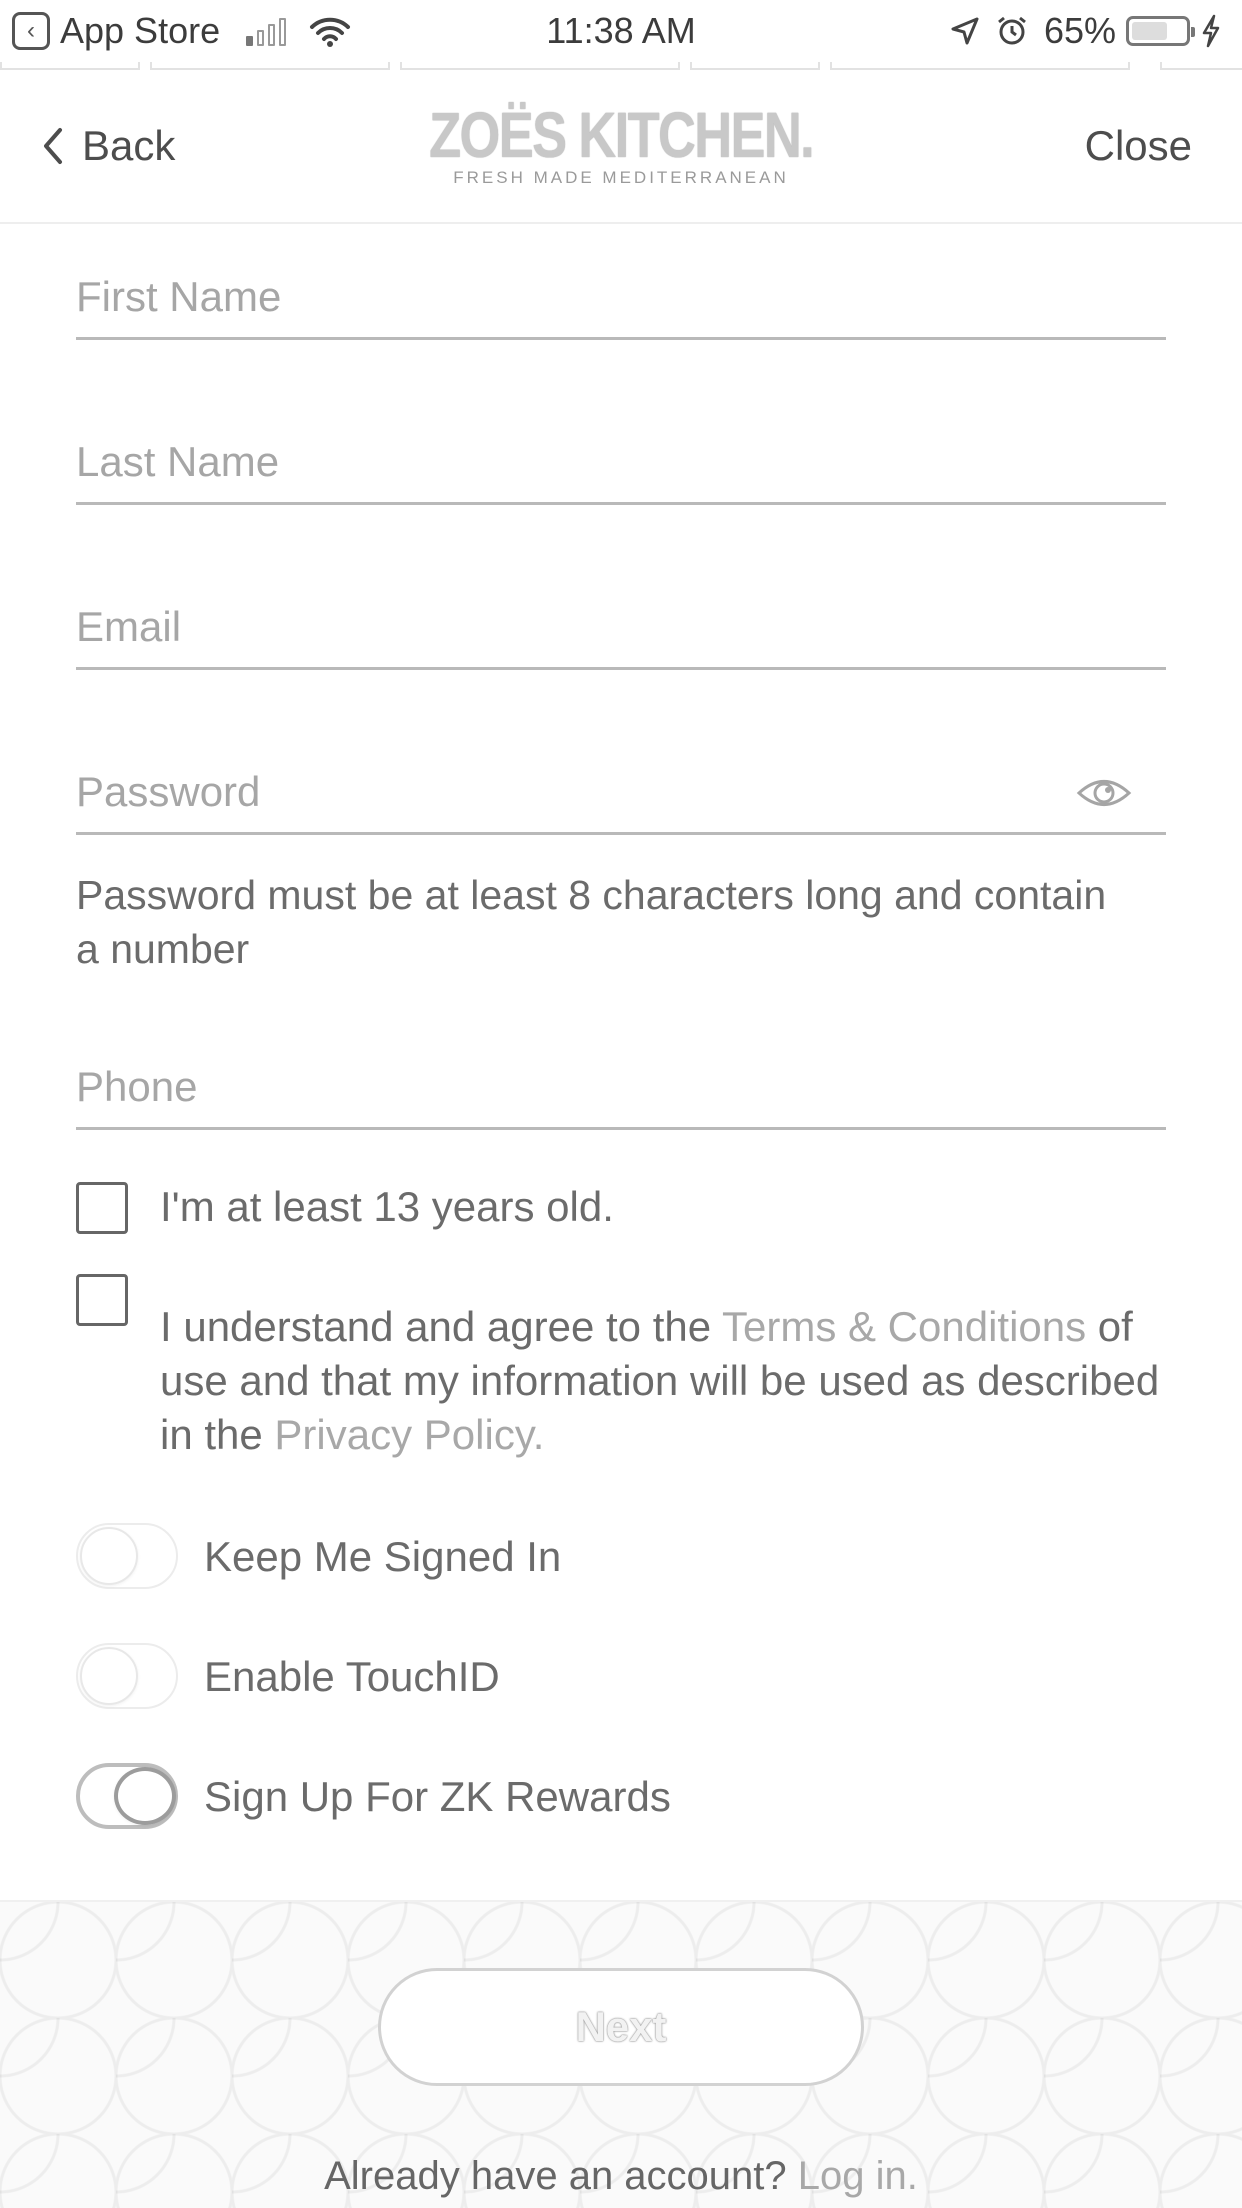 This screenshot has height=2208, width=1242. What do you see at coordinates (437, 1796) in the screenshot?
I see `zk-rewards-label: Sign Up For ZK Rewards` at bounding box center [437, 1796].